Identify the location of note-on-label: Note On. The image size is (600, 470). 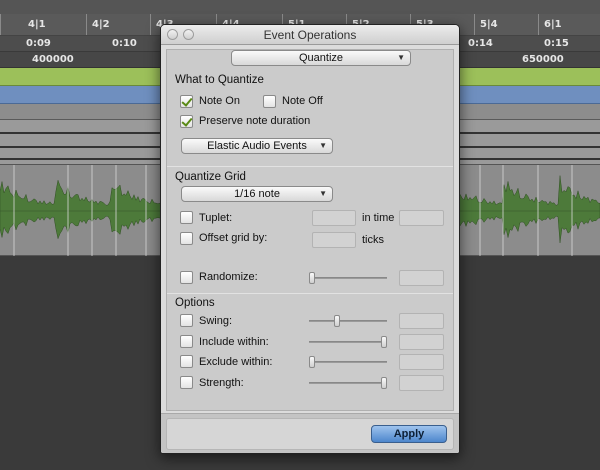
(219, 101).